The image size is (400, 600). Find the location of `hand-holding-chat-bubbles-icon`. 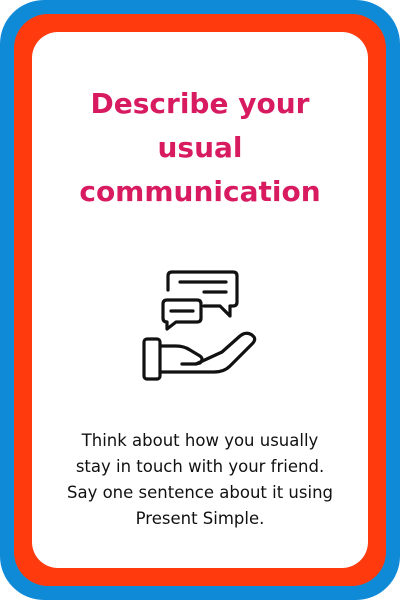

hand-holding-chat-bubbles-icon is located at coordinates (199, 325).